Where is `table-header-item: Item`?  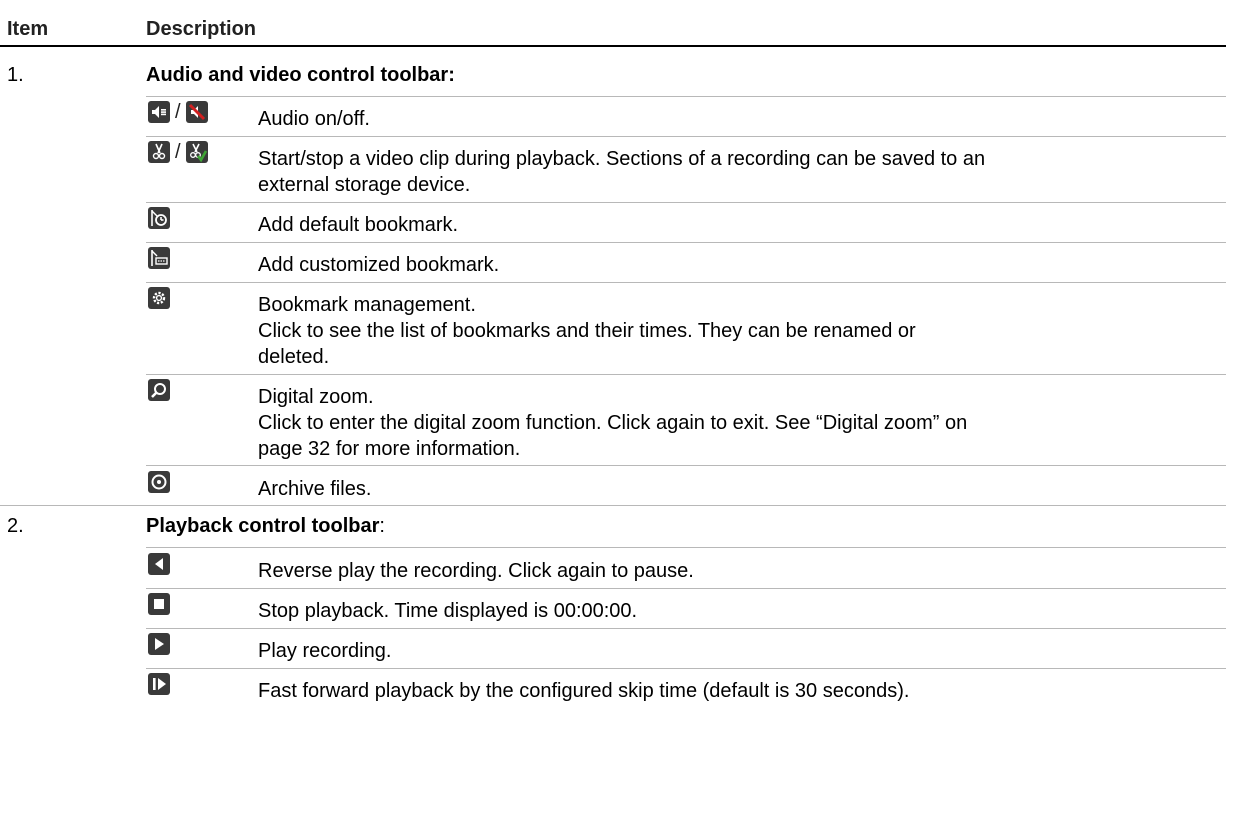 table-header-item: Item is located at coordinates (28, 29).